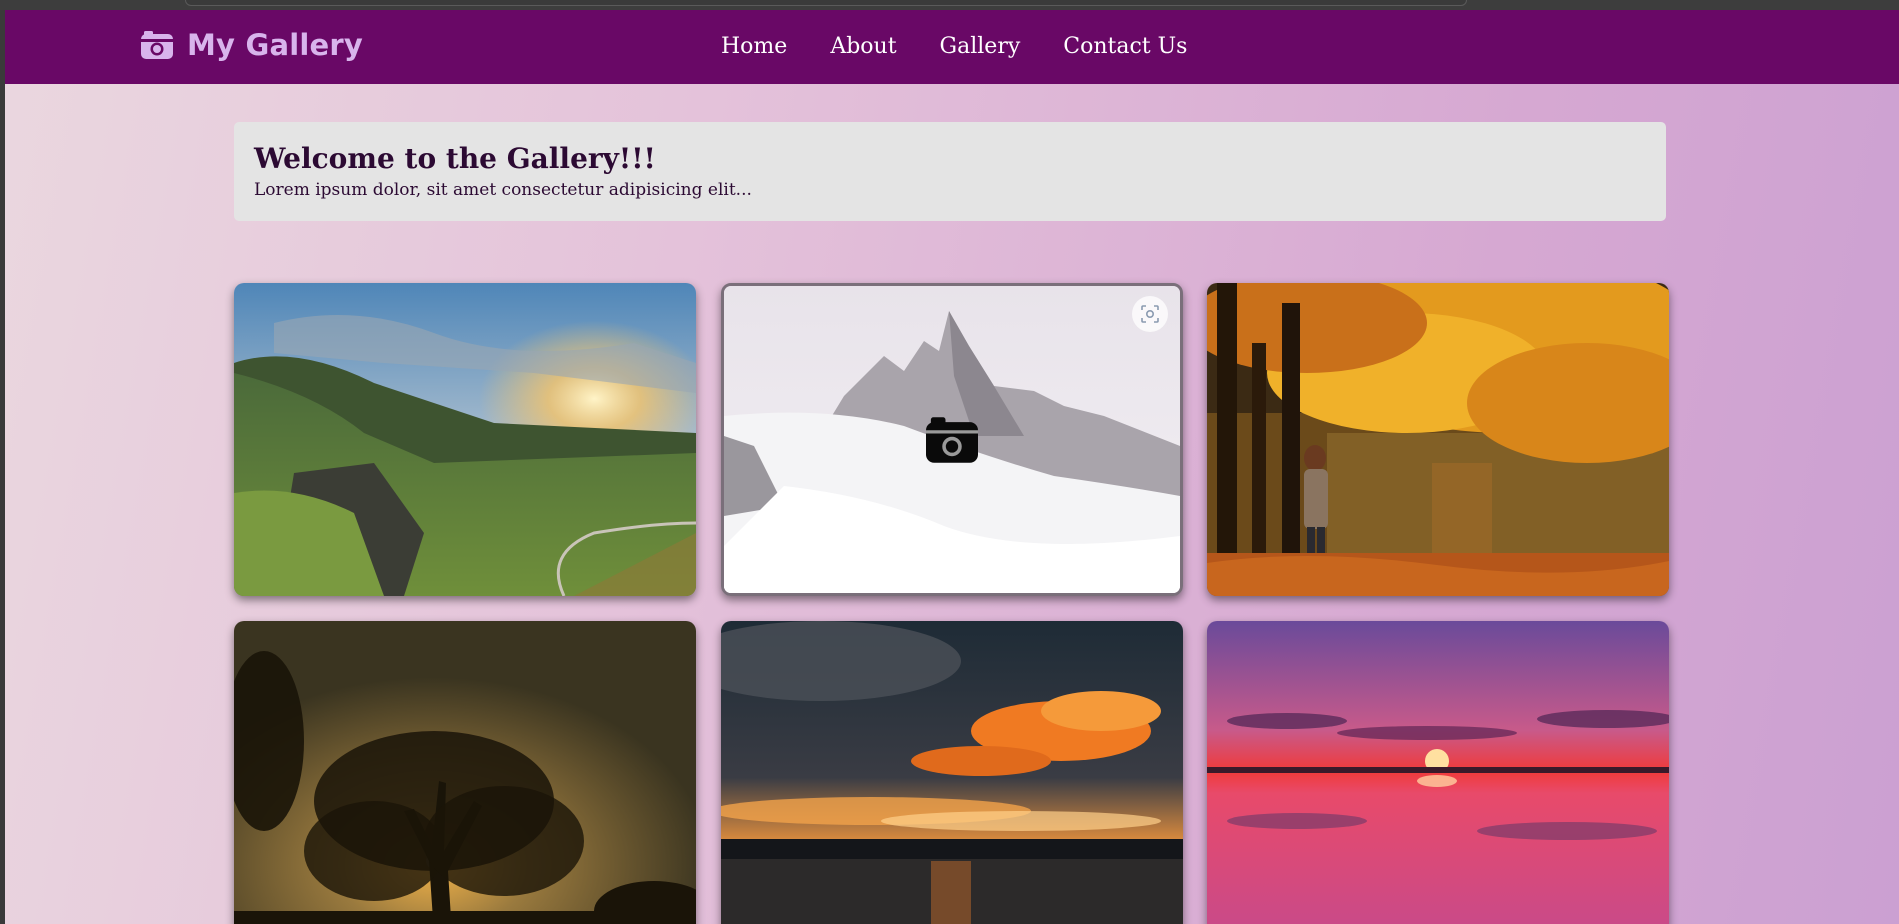  I want to click on gallery-photo-autumn, so click(1438, 439).